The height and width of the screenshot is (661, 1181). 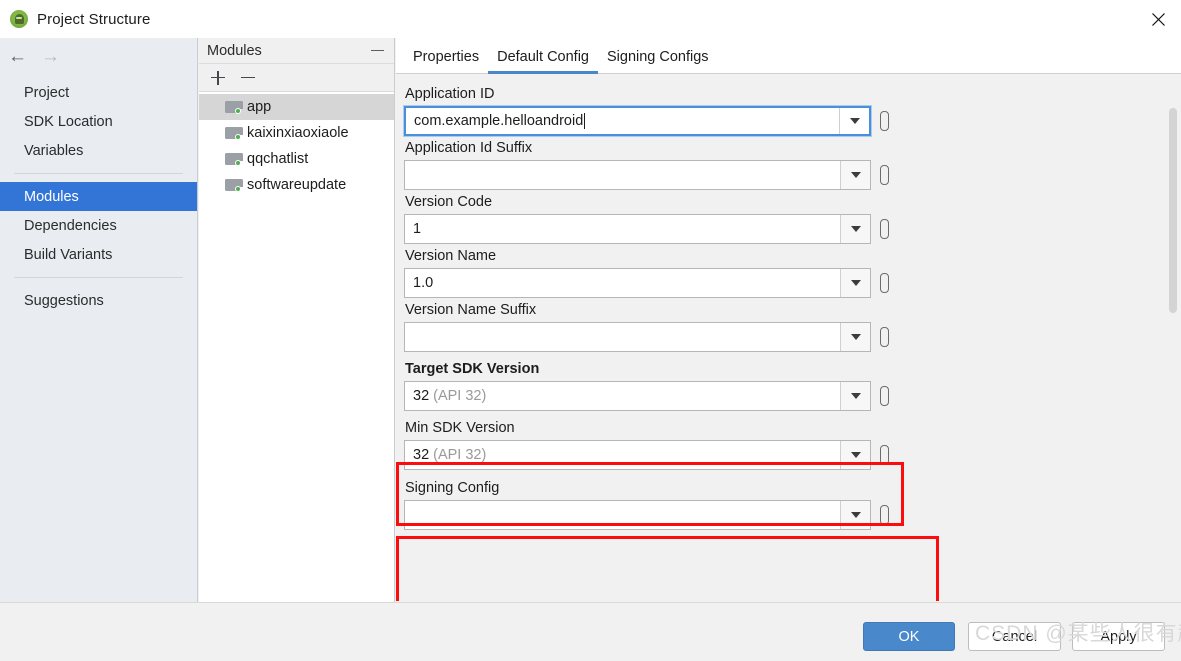 I want to click on combo-value-text: 32, so click(x=421, y=455).